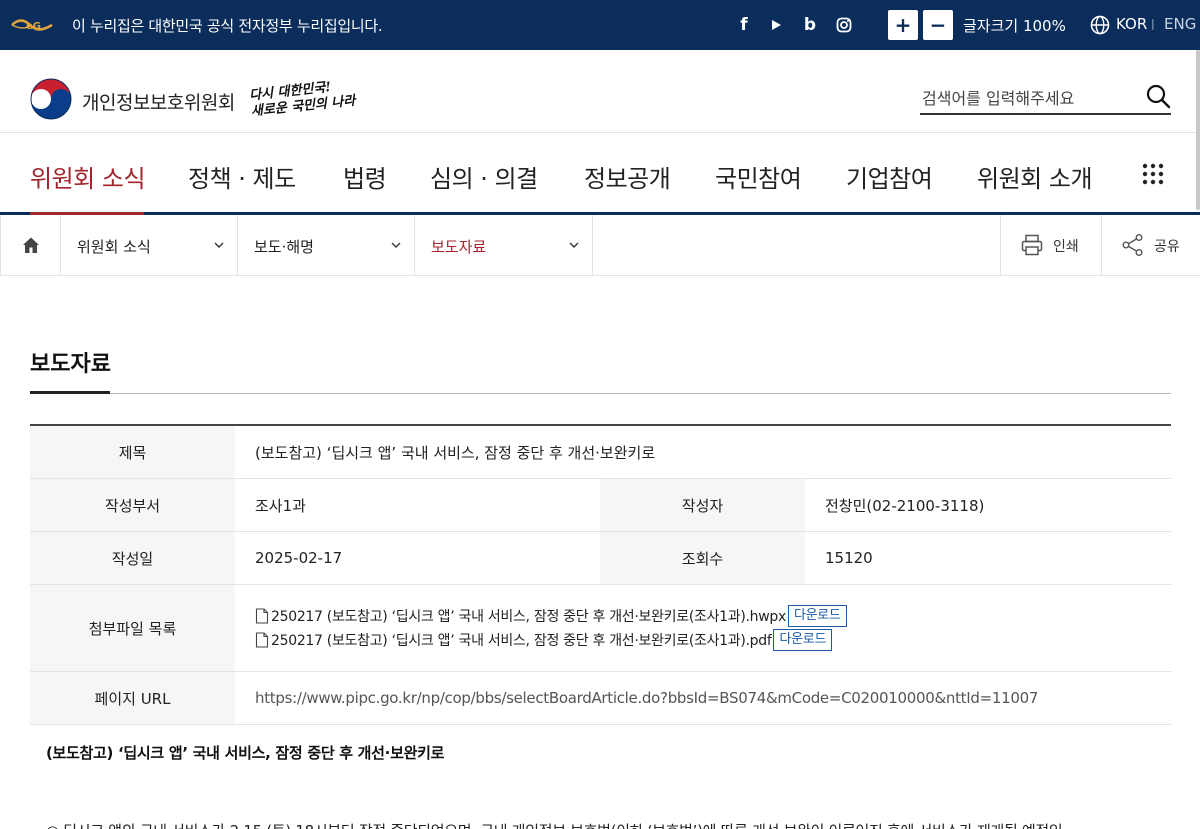 The width and height of the screenshot is (1200, 829). I want to click on share-label: 공유, so click(1167, 247).